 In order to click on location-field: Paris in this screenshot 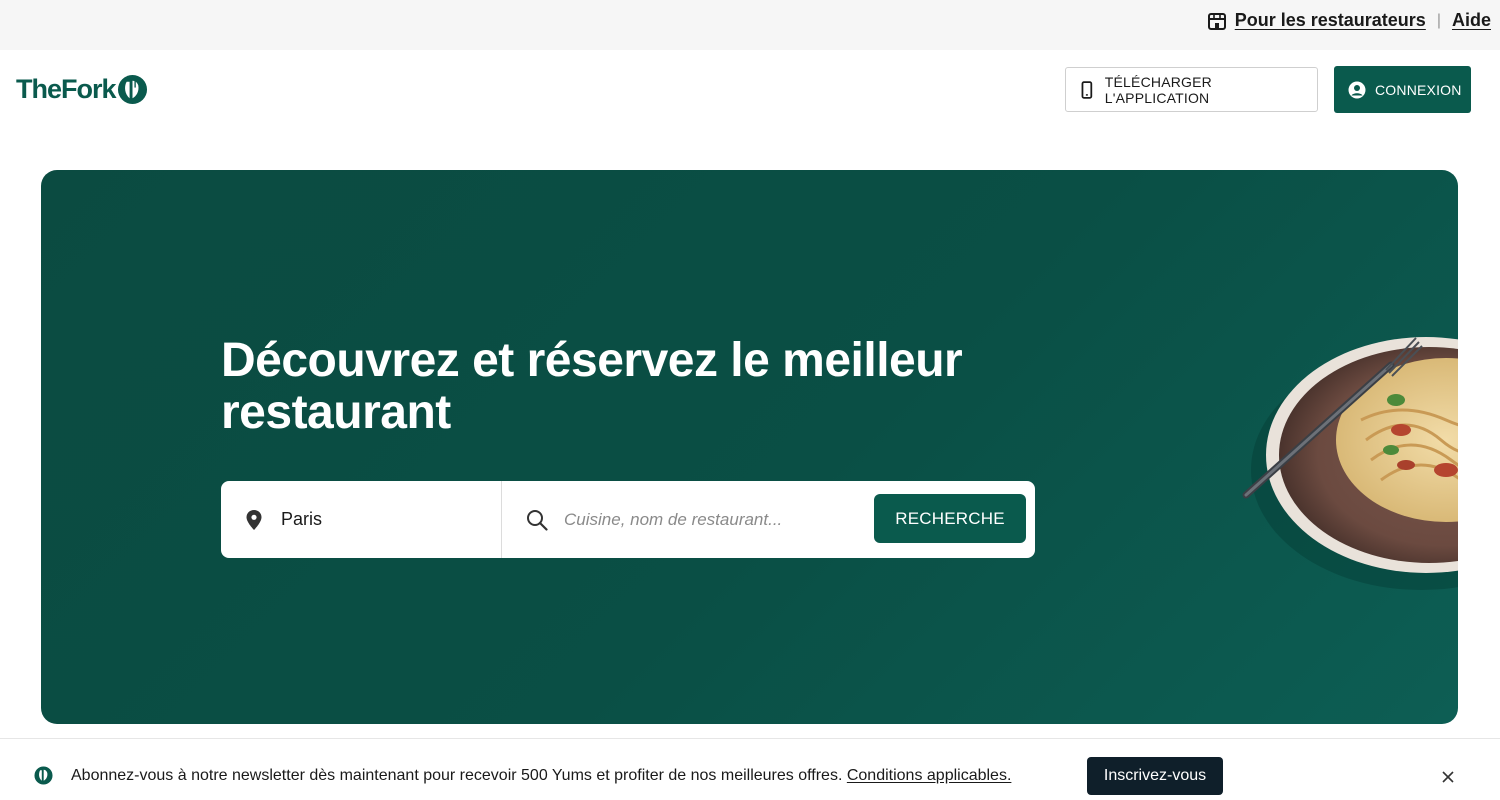, I will do `click(361, 519)`.